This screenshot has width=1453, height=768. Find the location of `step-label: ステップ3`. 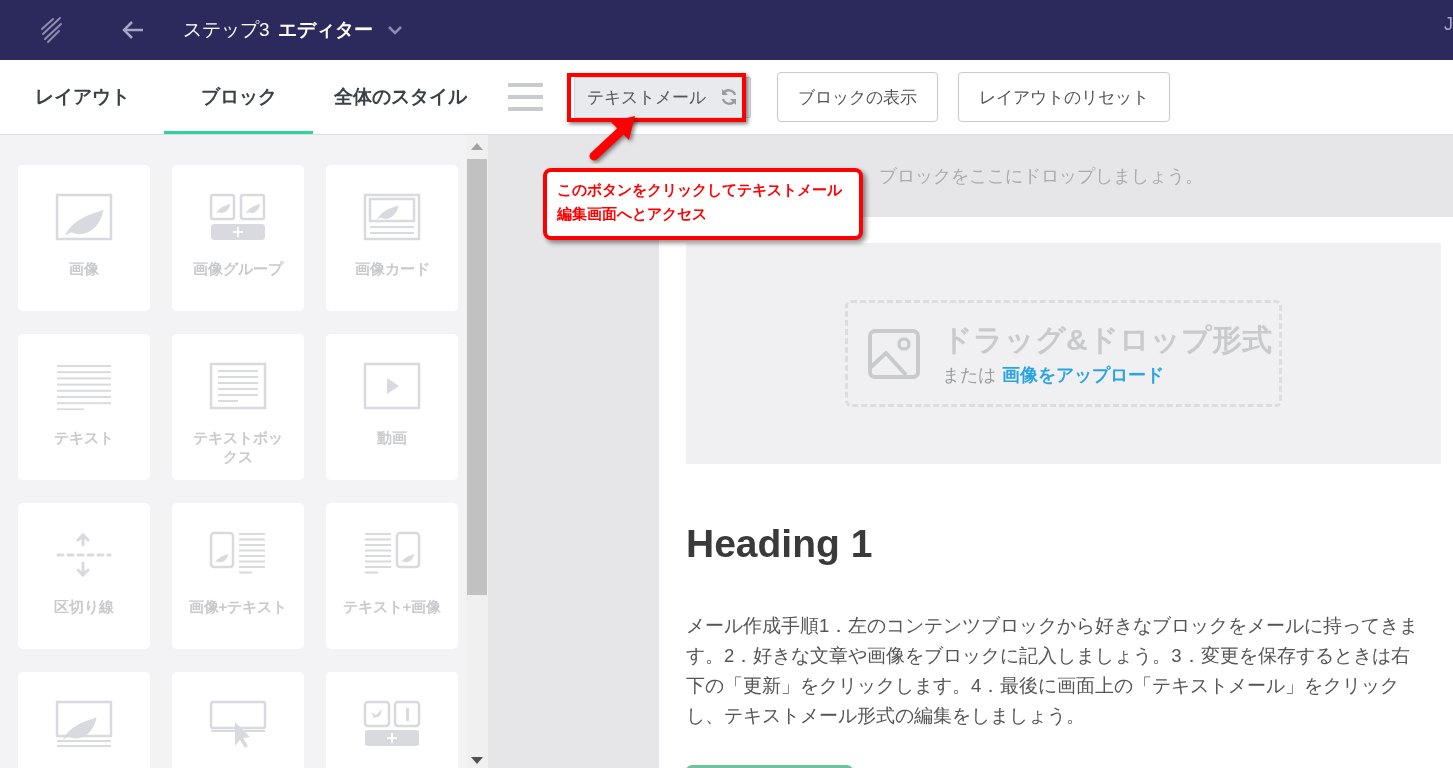

step-label: ステップ3 is located at coordinates (226, 30).